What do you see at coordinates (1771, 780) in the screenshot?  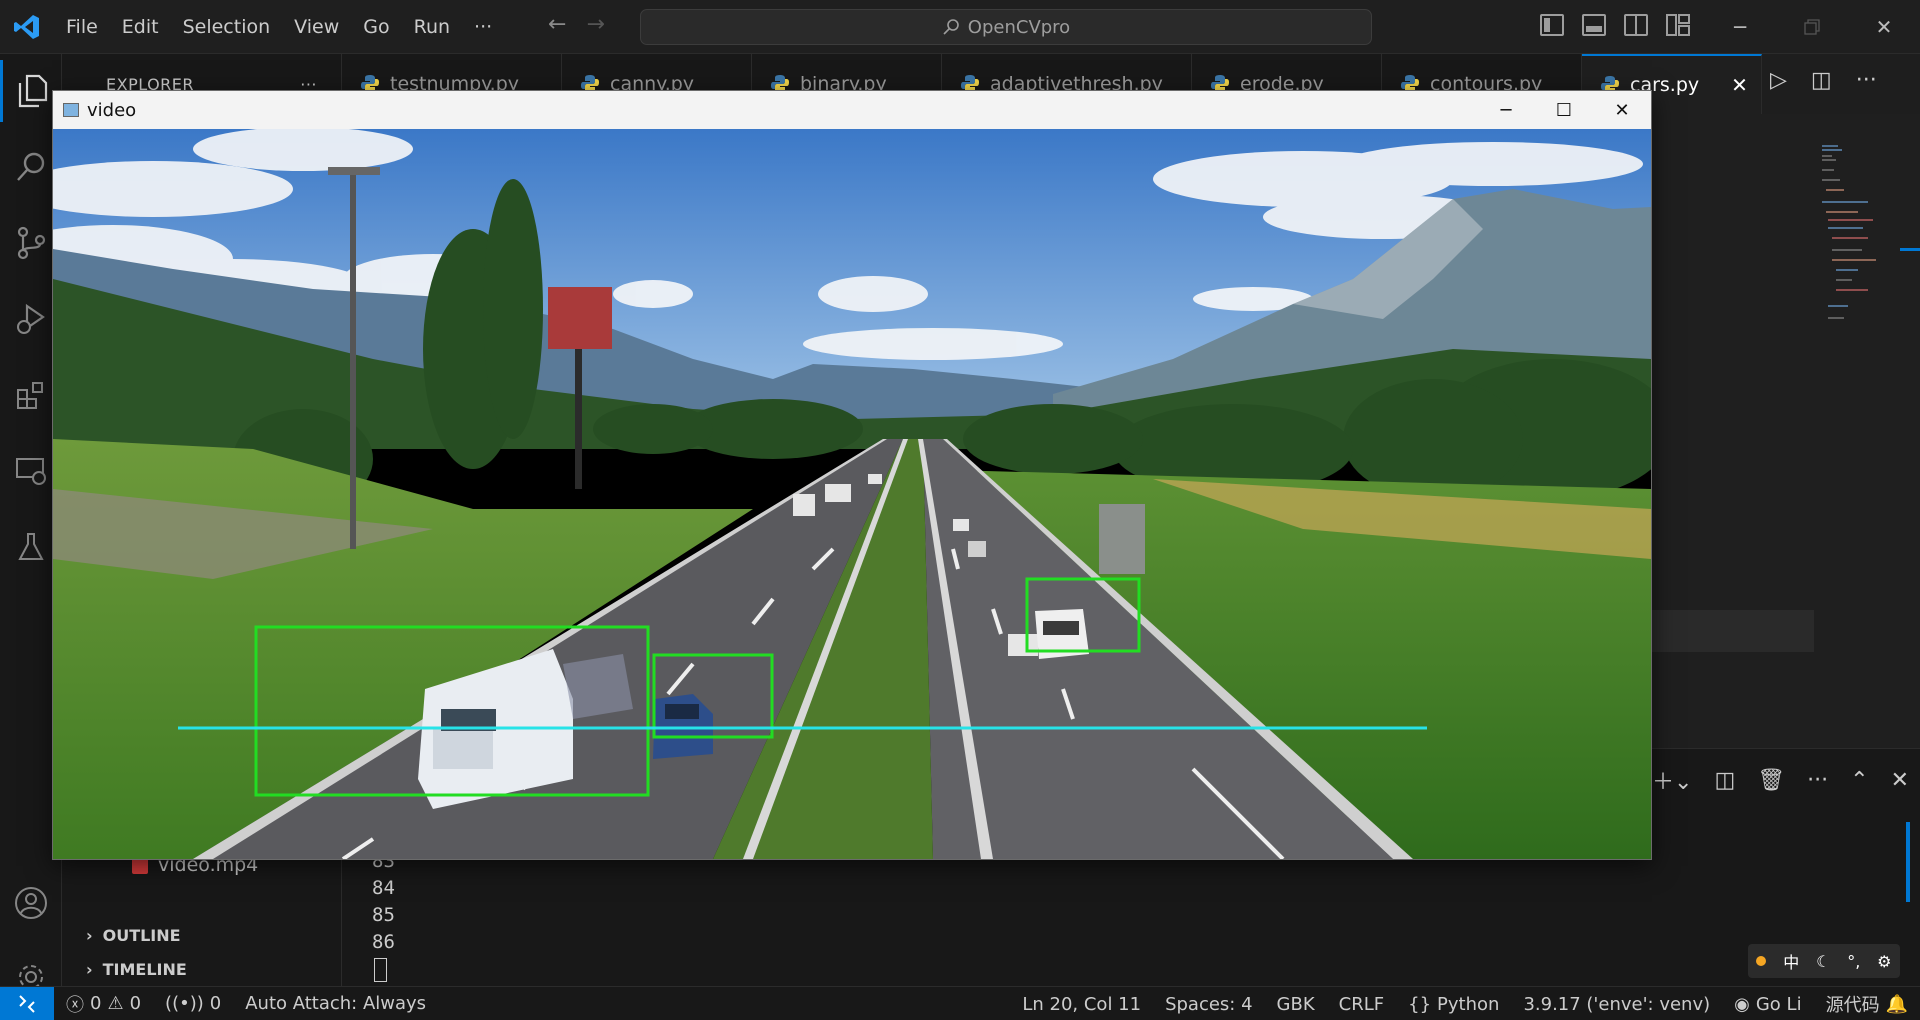 I see `kill-terminal-icon: 🗑` at bounding box center [1771, 780].